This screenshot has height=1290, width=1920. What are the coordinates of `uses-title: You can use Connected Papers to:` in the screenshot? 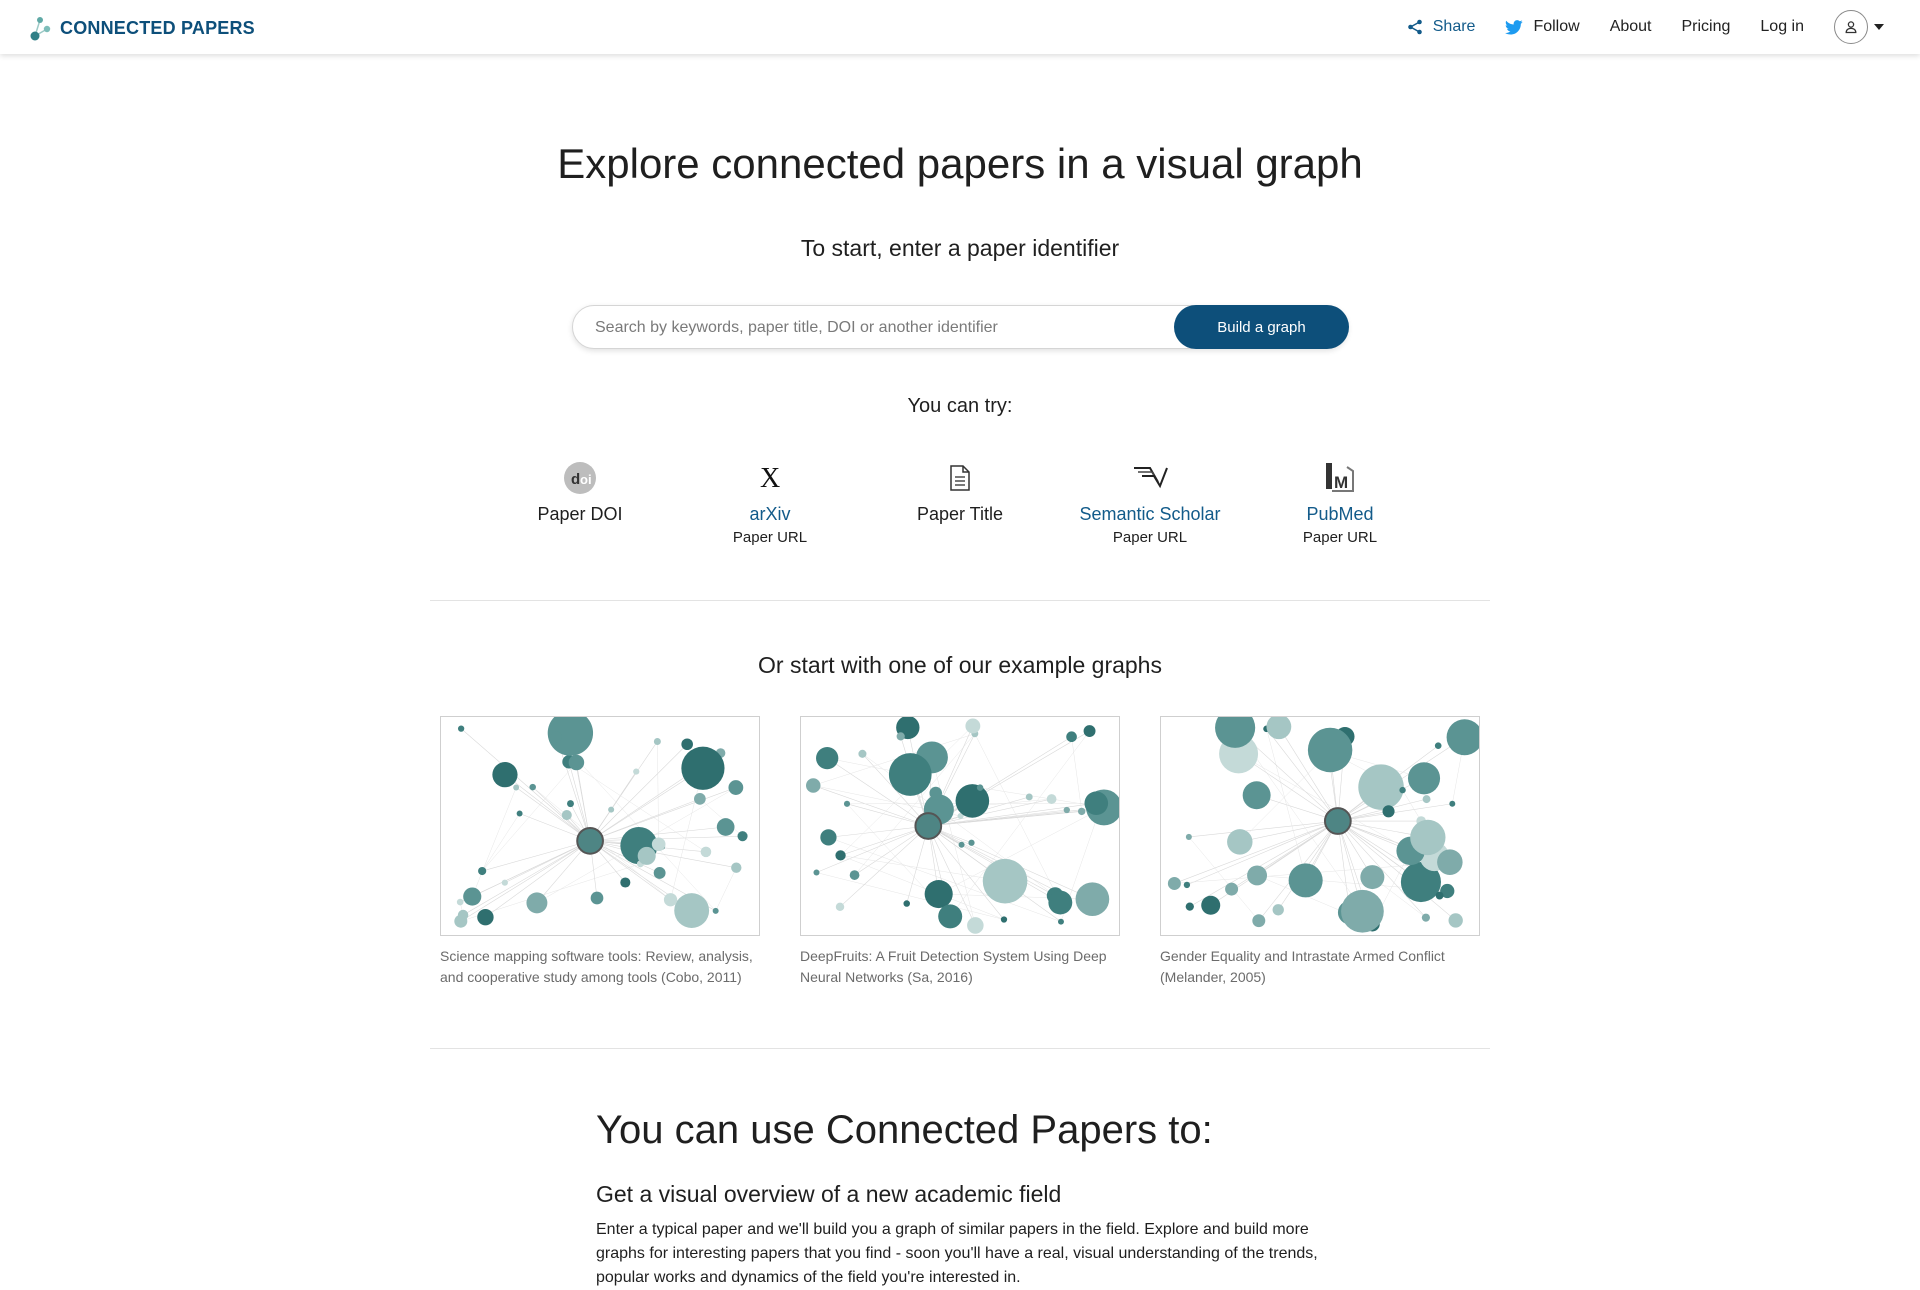 It's located at (904, 1130).